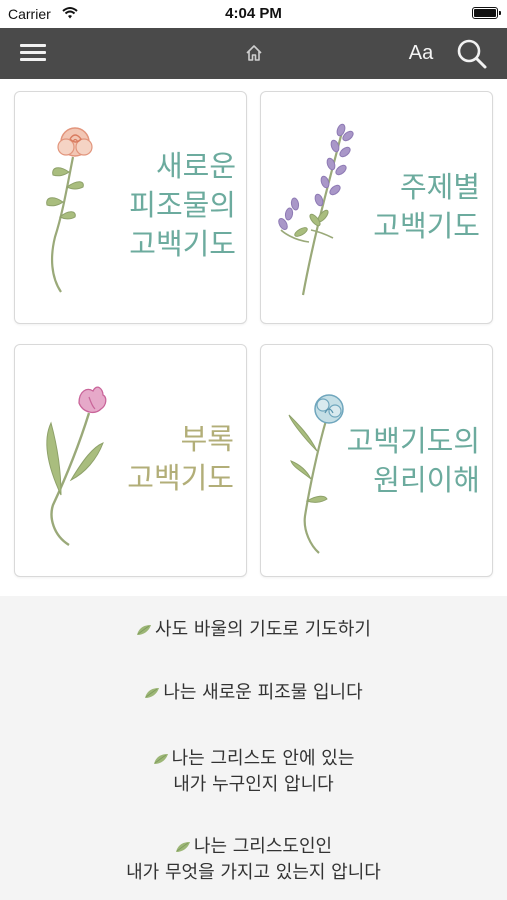 This screenshot has width=507, height=900. What do you see at coordinates (253, 872) in the screenshot?
I see `link-label: 내가 무엇을 가지고 있는지 압니다` at bounding box center [253, 872].